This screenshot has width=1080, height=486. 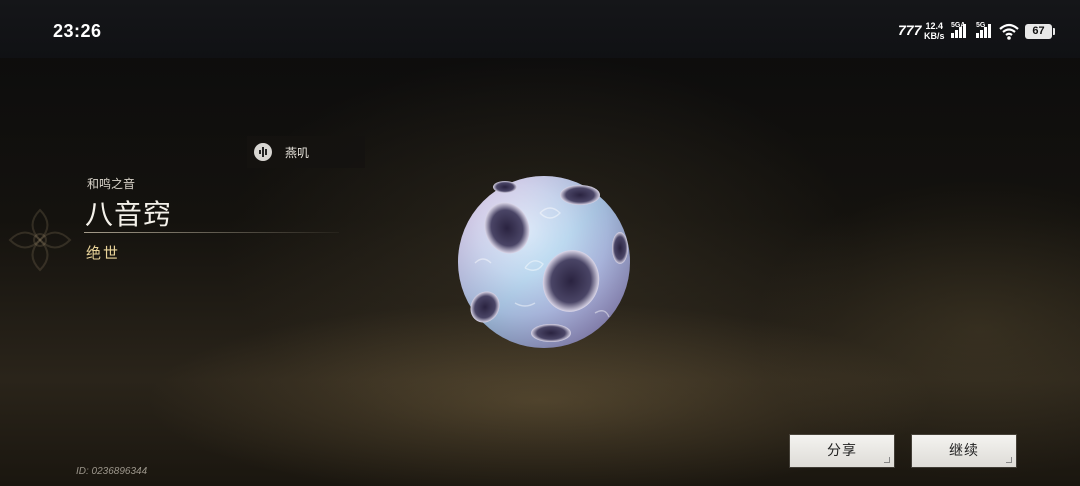 What do you see at coordinates (103, 253) in the screenshot?
I see `item-rarity: 绝世` at bounding box center [103, 253].